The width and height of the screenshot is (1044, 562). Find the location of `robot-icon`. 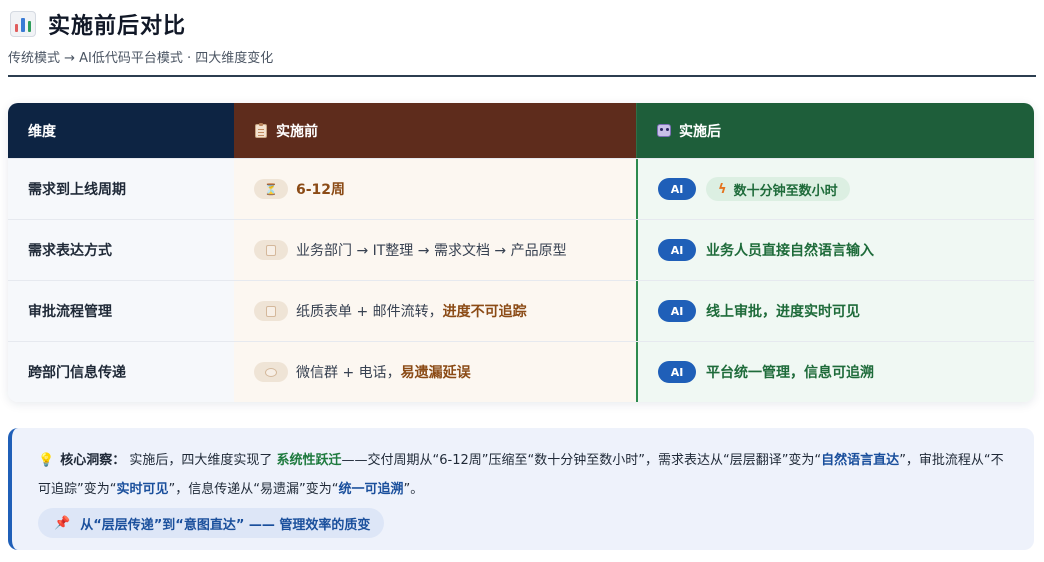

robot-icon is located at coordinates (664, 131).